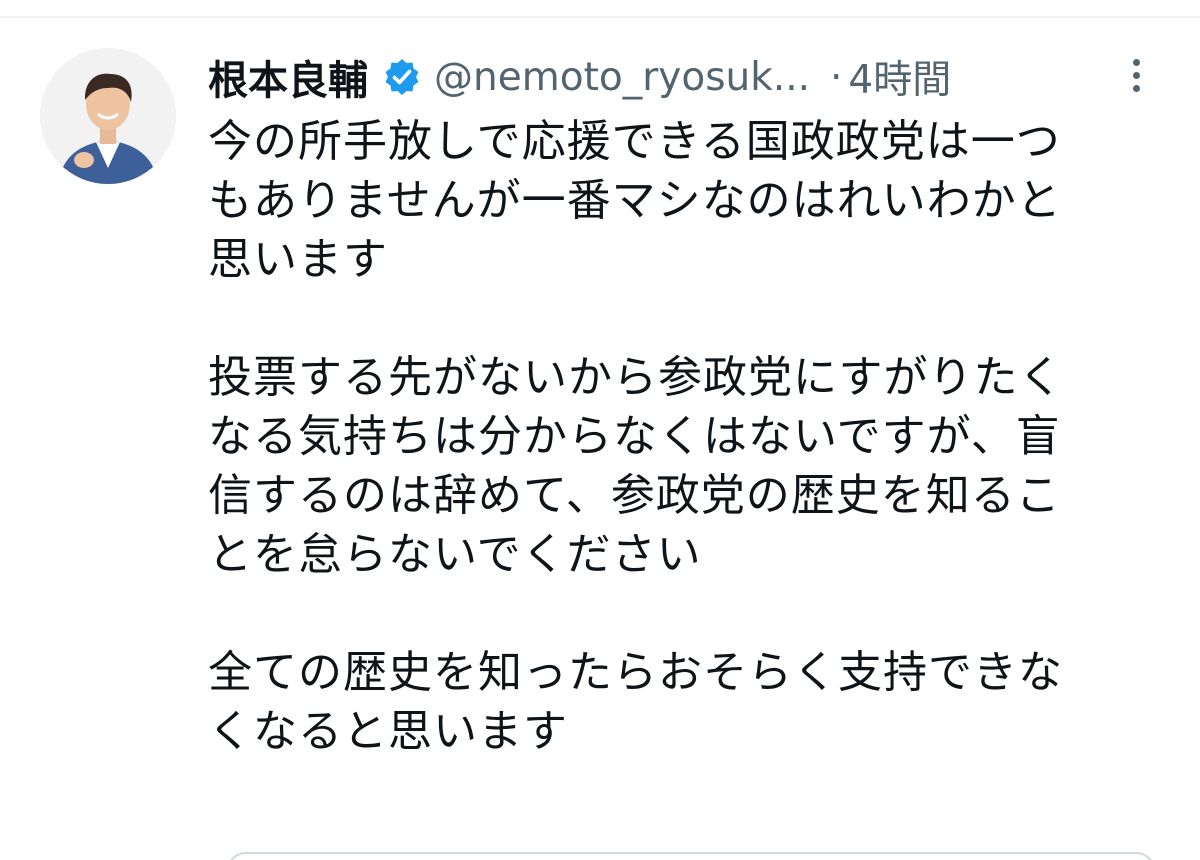 This screenshot has width=1200, height=860. I want to click on tweet-line: くなると思います, so click(388, 731).